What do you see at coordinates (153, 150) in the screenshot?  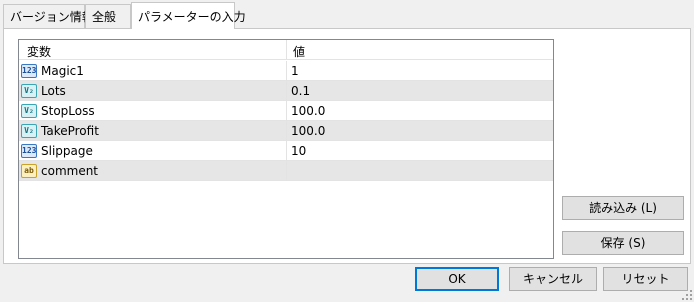 I see `param-name-cell: 123 Slippage` at bounding box center [153, 150].